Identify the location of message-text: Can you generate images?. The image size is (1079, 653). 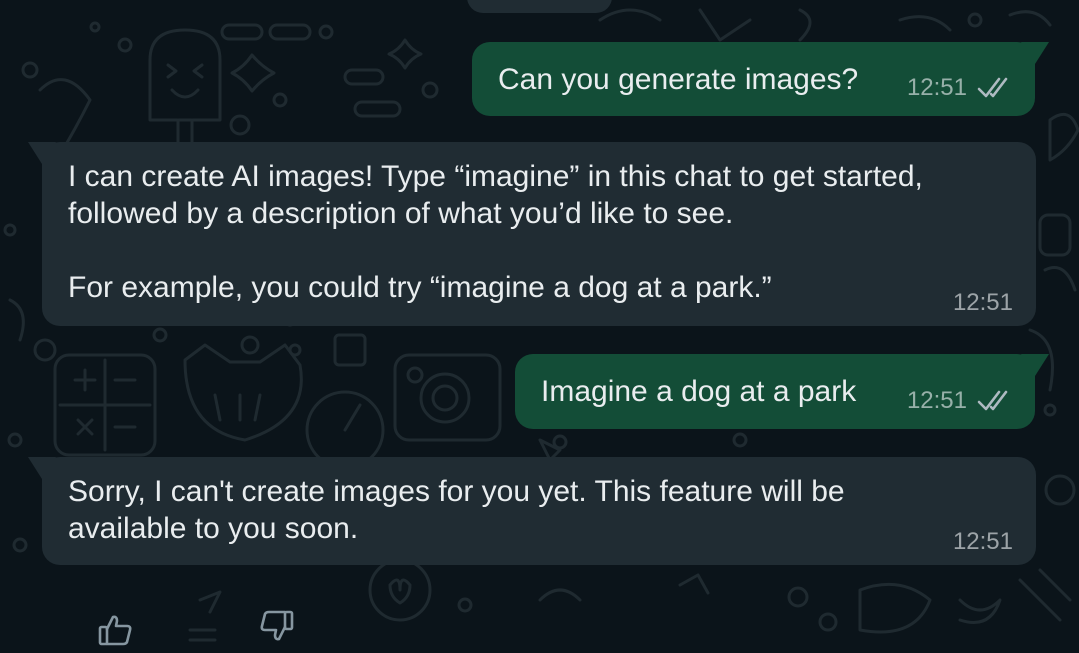
(678, 79).